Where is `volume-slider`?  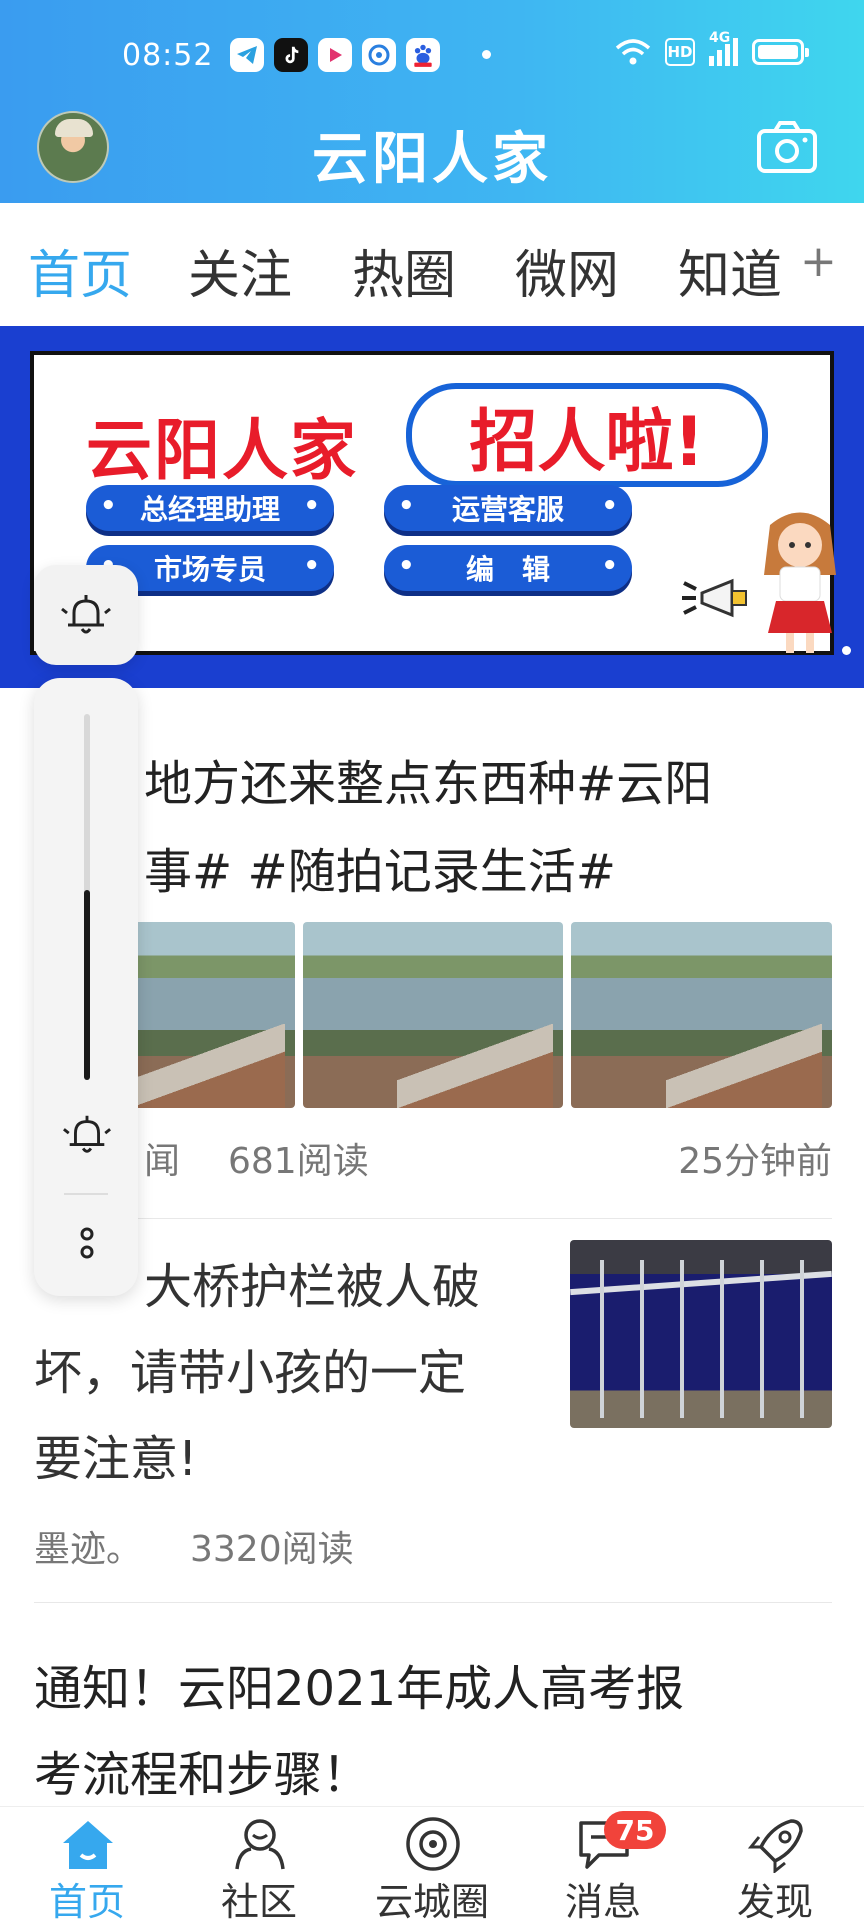 volume-slider is located at coordinates (87, 897).